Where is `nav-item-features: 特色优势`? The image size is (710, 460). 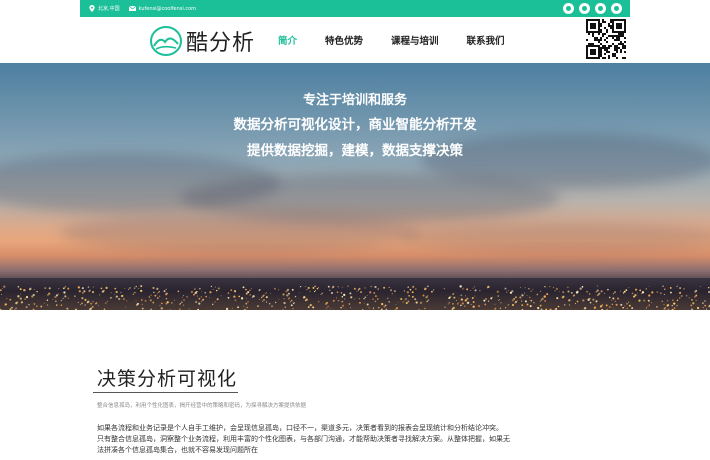 nav-item-features: 特色优势 is located at coordinates (344, 40).